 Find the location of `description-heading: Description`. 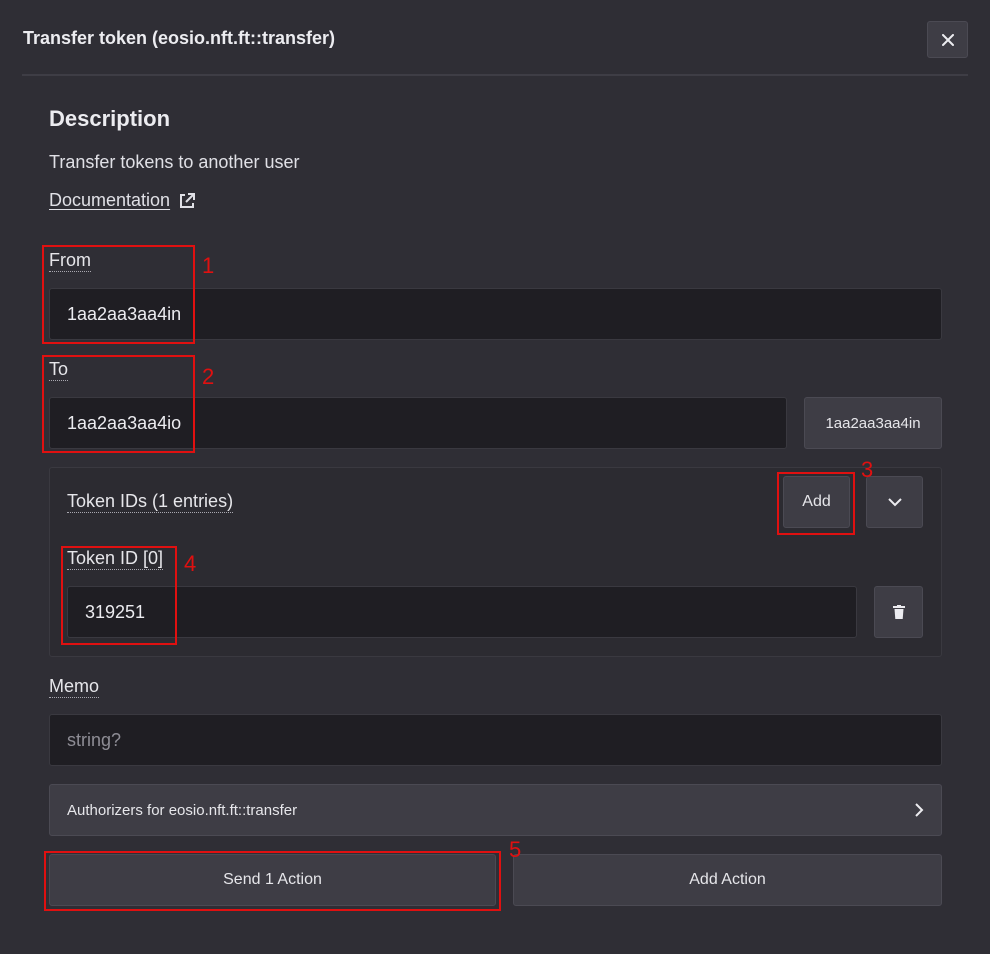

description-heading: Description is located at coordinates (110, 118).